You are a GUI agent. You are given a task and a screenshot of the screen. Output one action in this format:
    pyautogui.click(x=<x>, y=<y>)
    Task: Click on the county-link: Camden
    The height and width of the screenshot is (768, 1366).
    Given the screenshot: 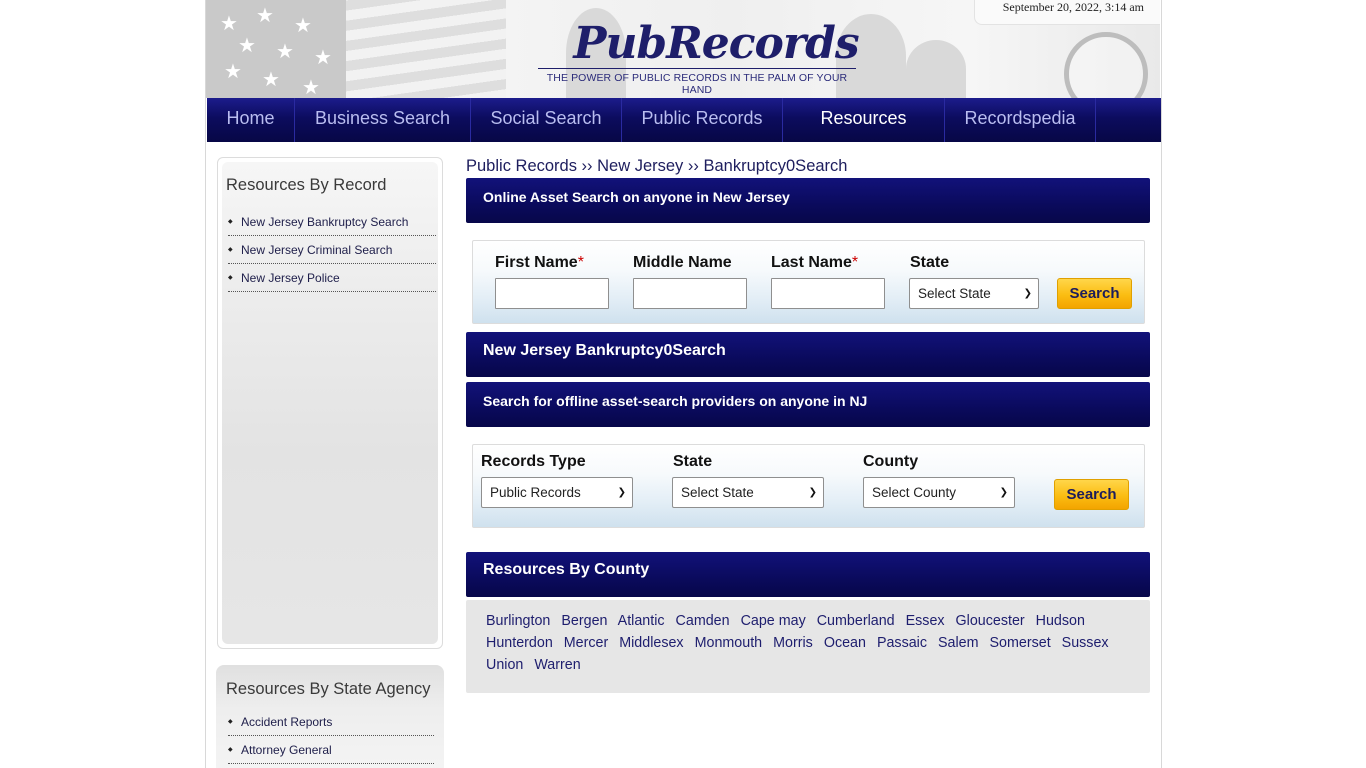 What is the action you would take?
    pyautogui.click(x=703, y=621)
    